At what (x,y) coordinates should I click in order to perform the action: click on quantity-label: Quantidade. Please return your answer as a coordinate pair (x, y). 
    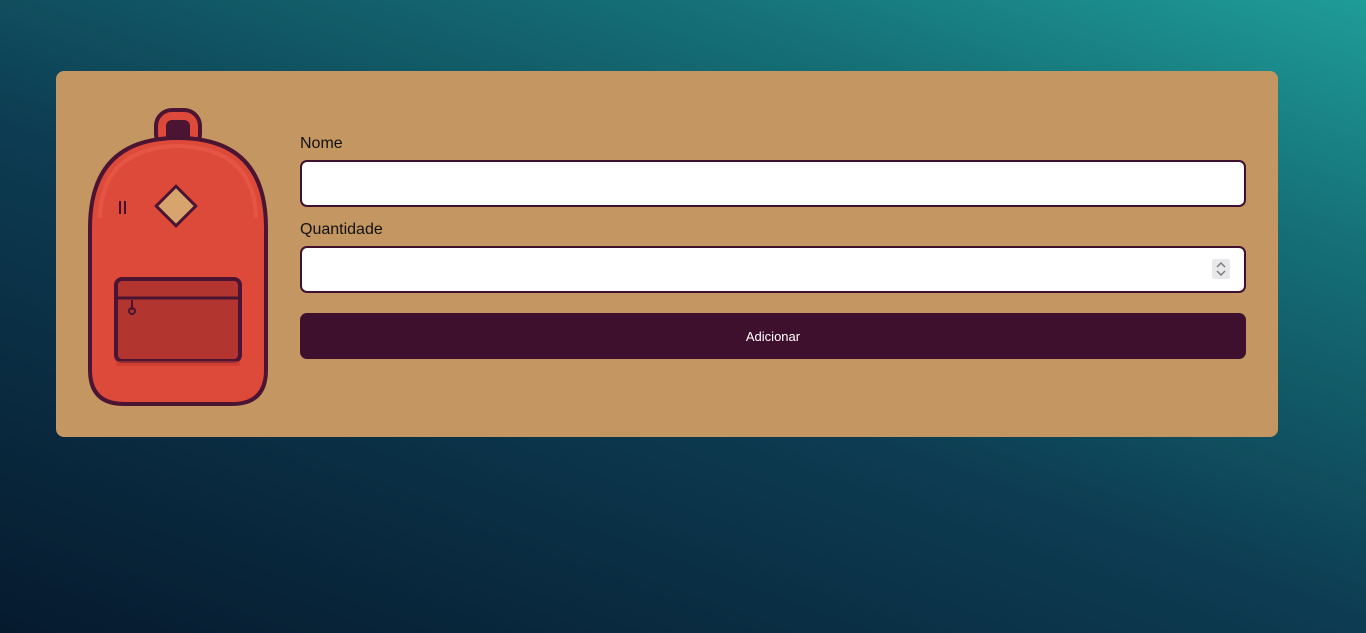
    Looking at the image, I should click on (341, 229).